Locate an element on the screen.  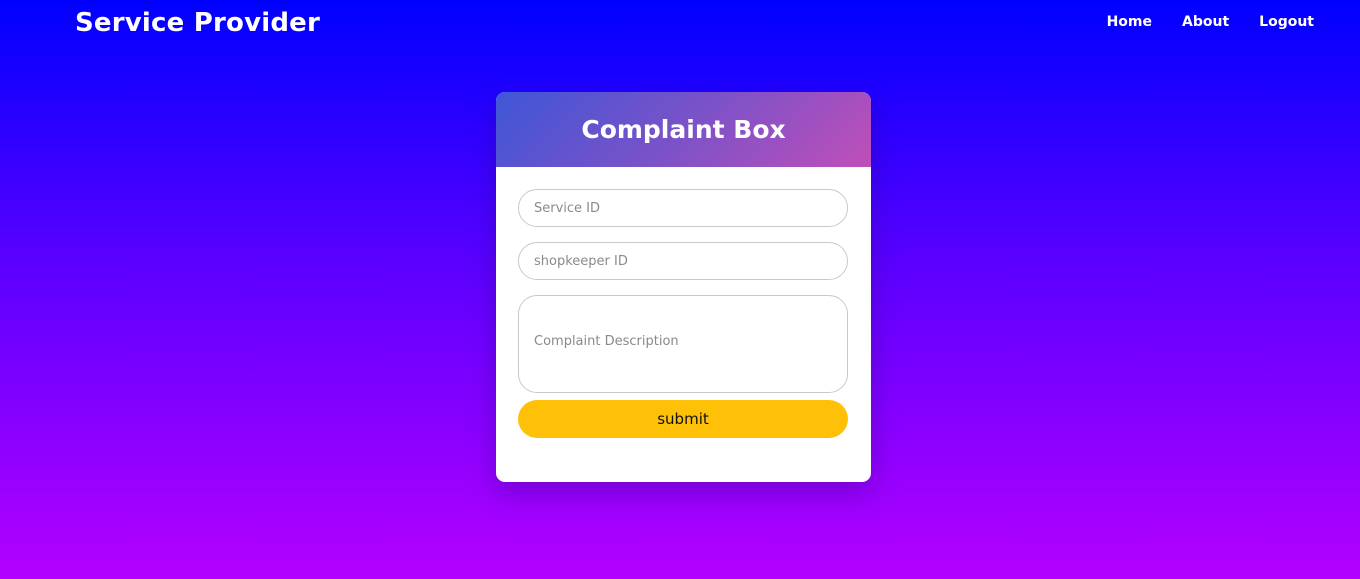
shopkeeper-id-input is located at coordinates (683, 261).